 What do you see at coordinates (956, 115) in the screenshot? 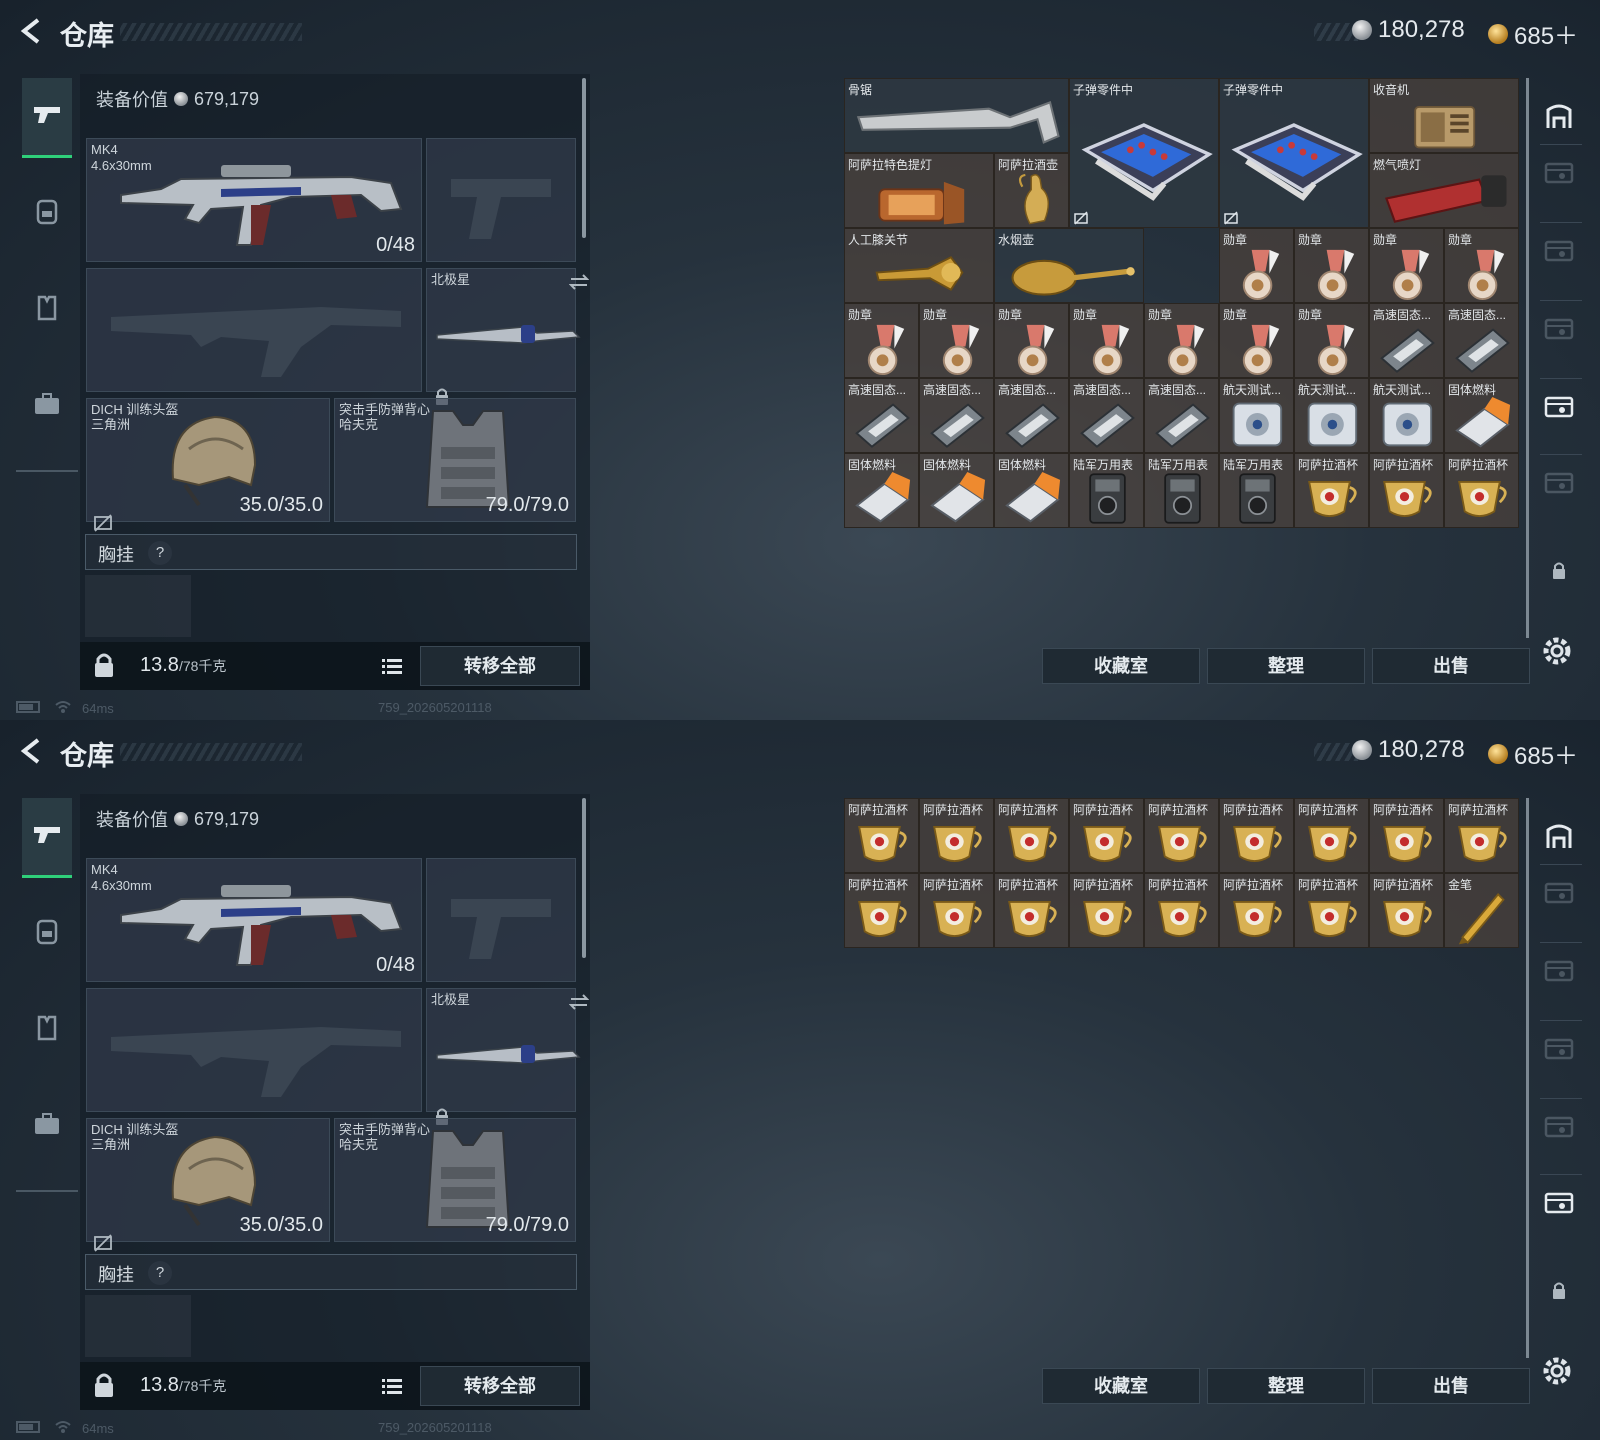
I see `stash-item: 骨锯` at bounding box center [956, 115].